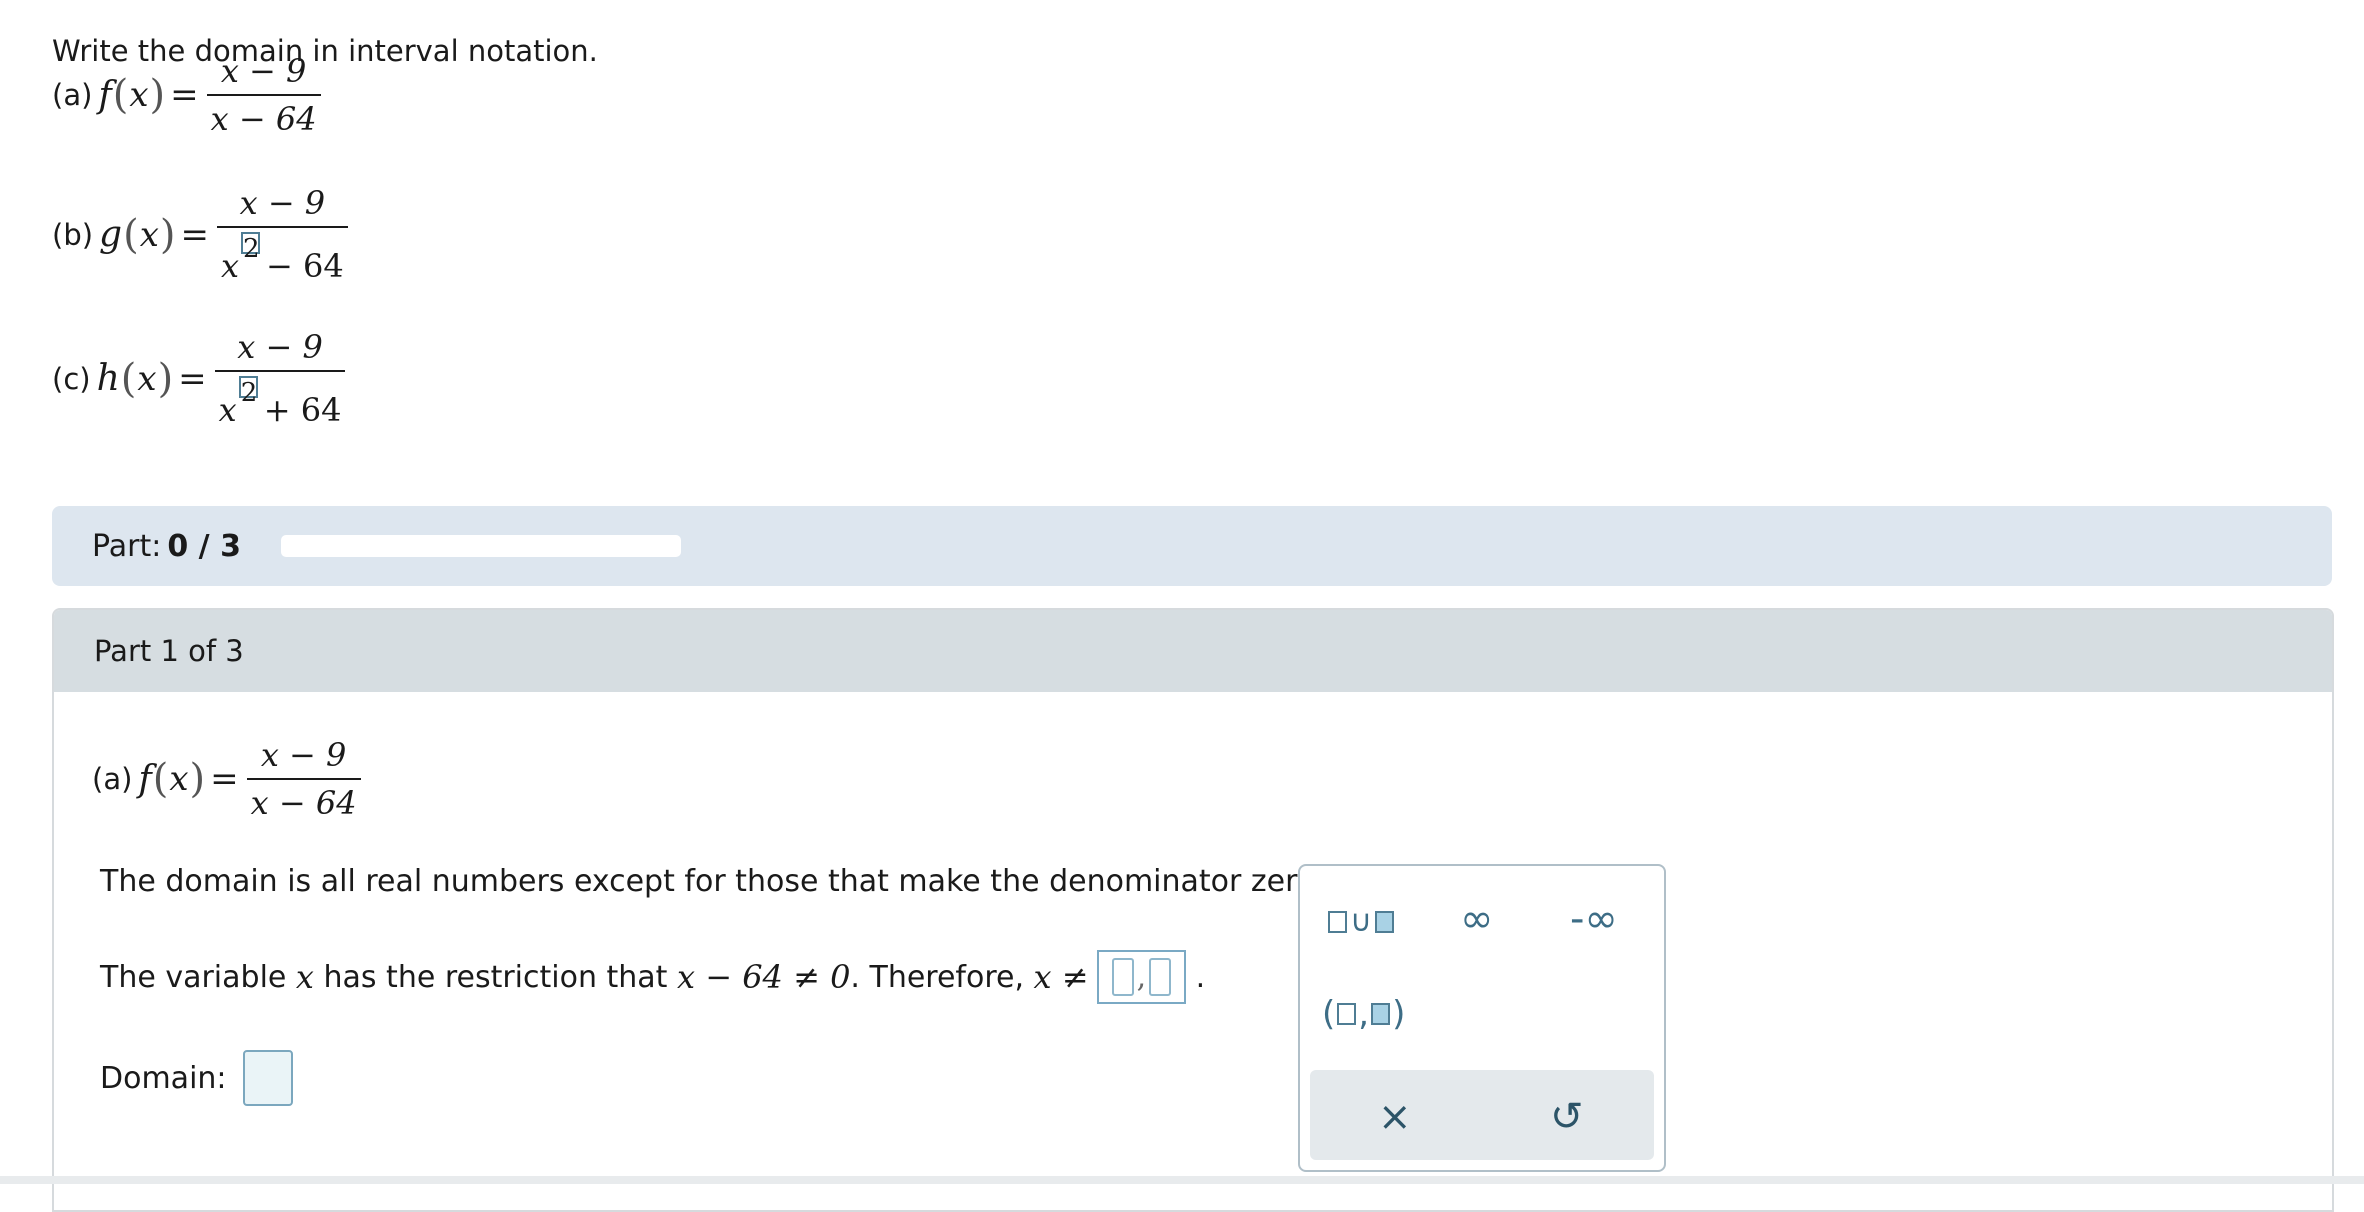  Describe the element at coordinates (1482, 1115) in the screenshot. I see `palette-footer: × ↺` at that location.